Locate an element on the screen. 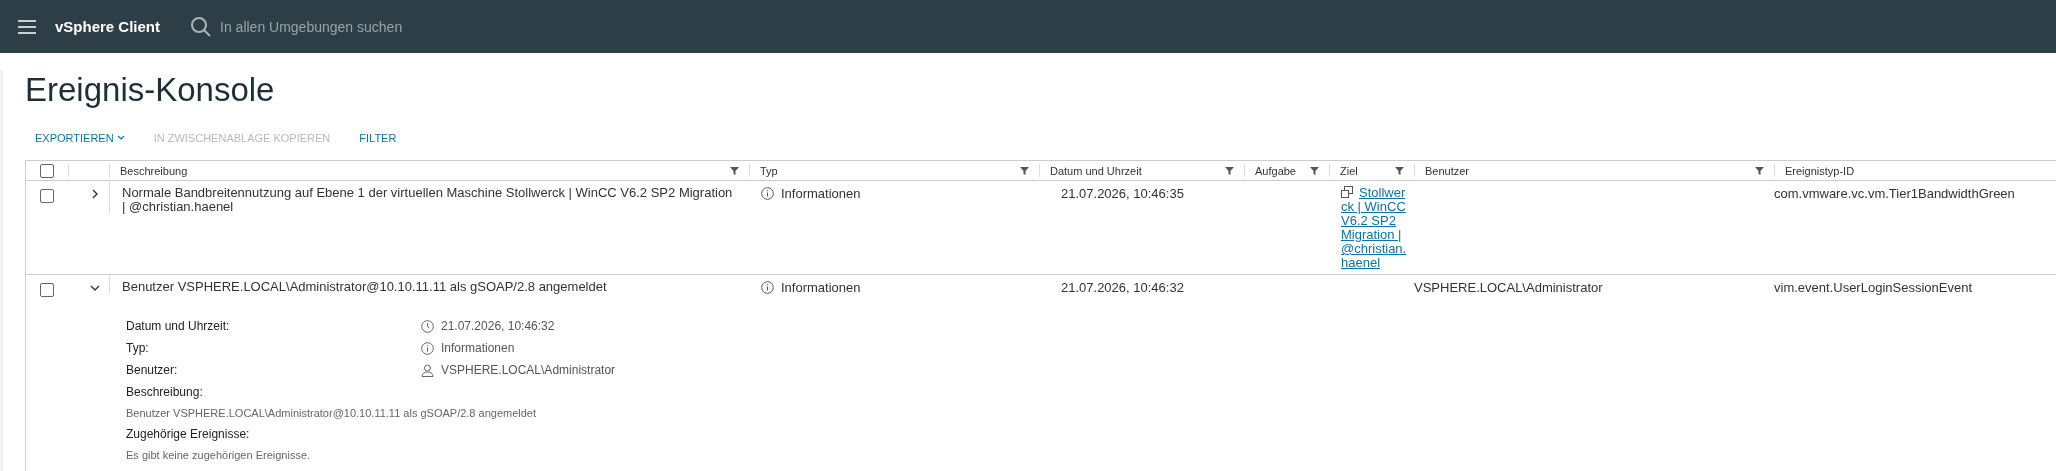 Image resolution: width=2056 pixels, height=471 pixels. caret-icon is located at coordinates (120, 138).